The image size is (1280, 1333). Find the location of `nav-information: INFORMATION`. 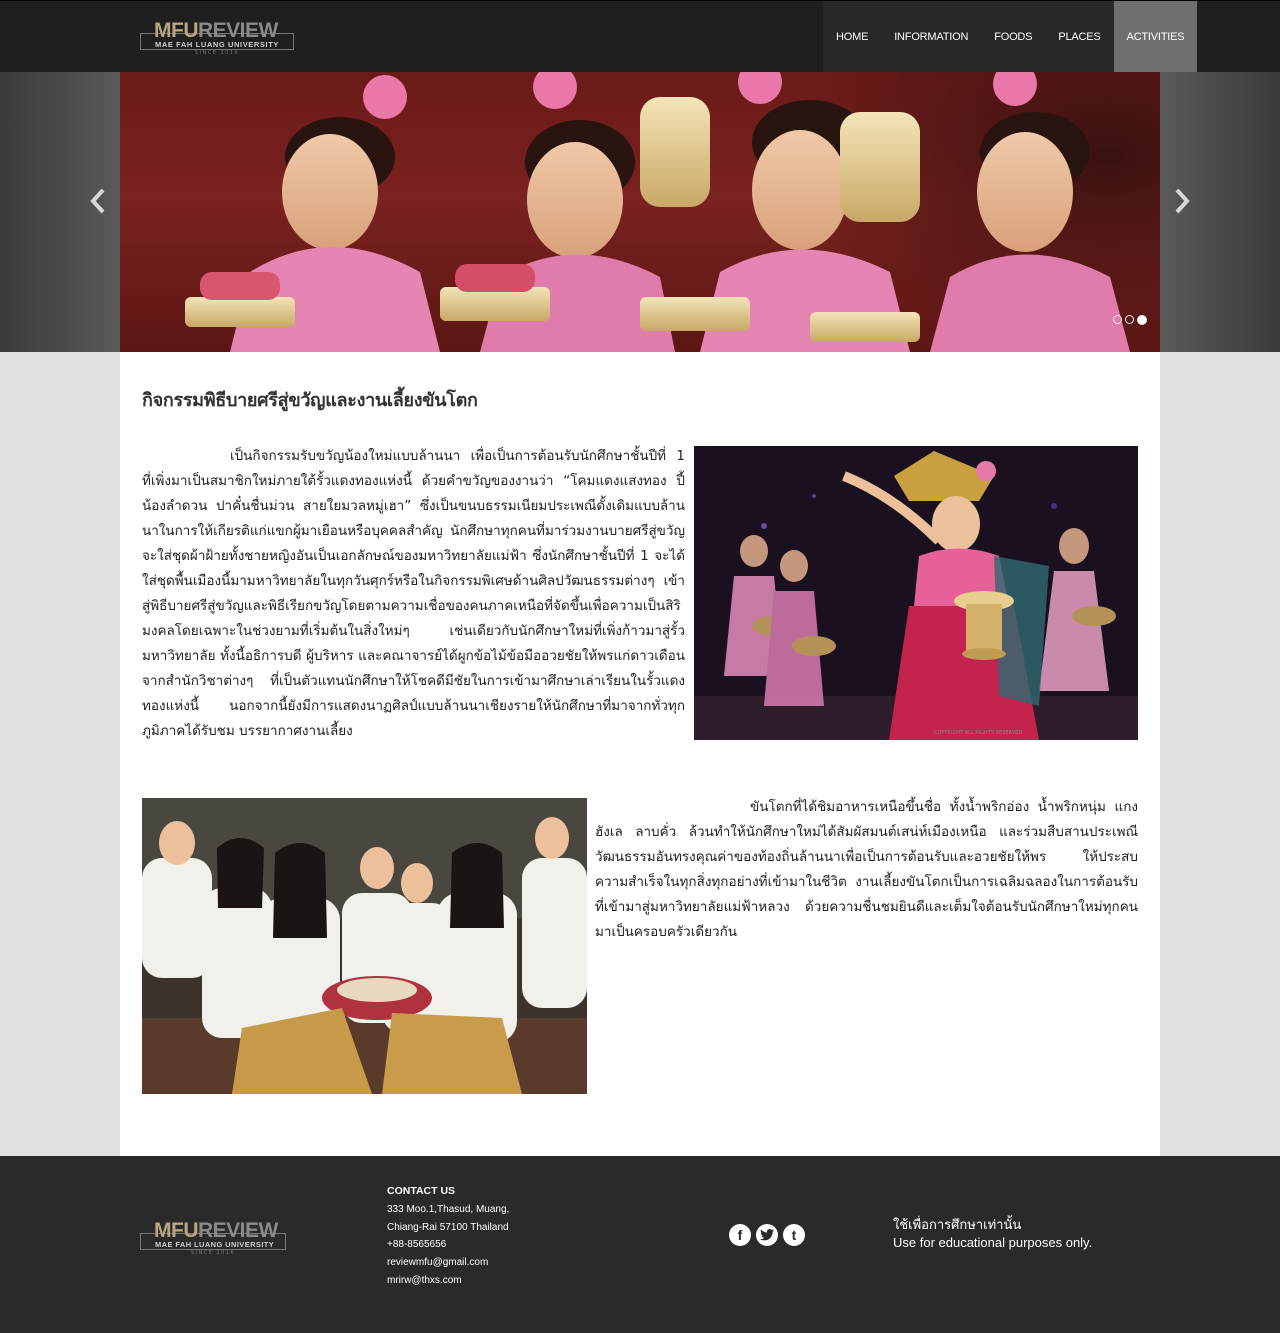

nav-information: INFORMATION is located at coordinates (931, 36).